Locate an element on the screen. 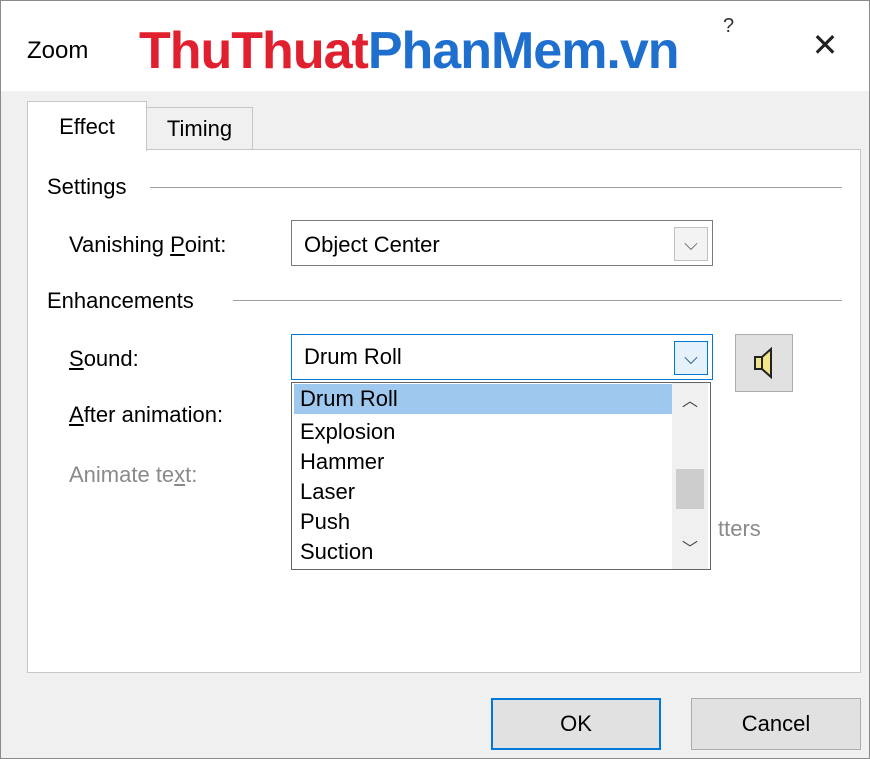 This screenshot has width=870, height=759. vanishing-point-label: Vanishing Point: is located at coordinates (148, 244).